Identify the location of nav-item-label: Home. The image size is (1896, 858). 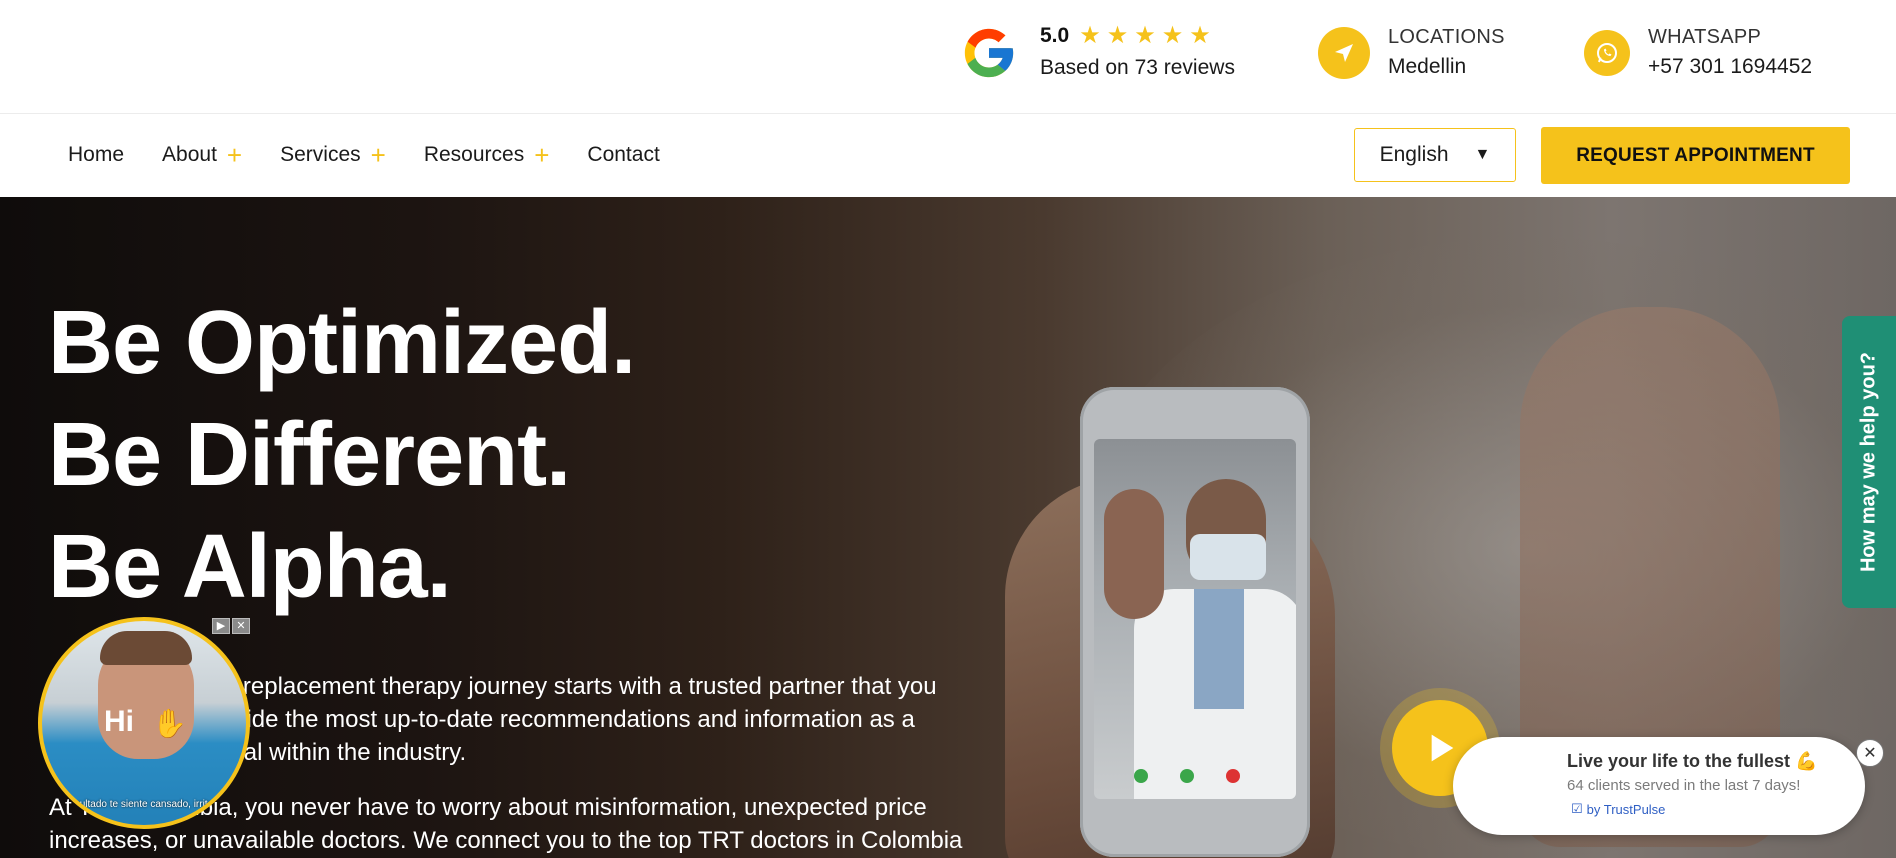
(96, 154).